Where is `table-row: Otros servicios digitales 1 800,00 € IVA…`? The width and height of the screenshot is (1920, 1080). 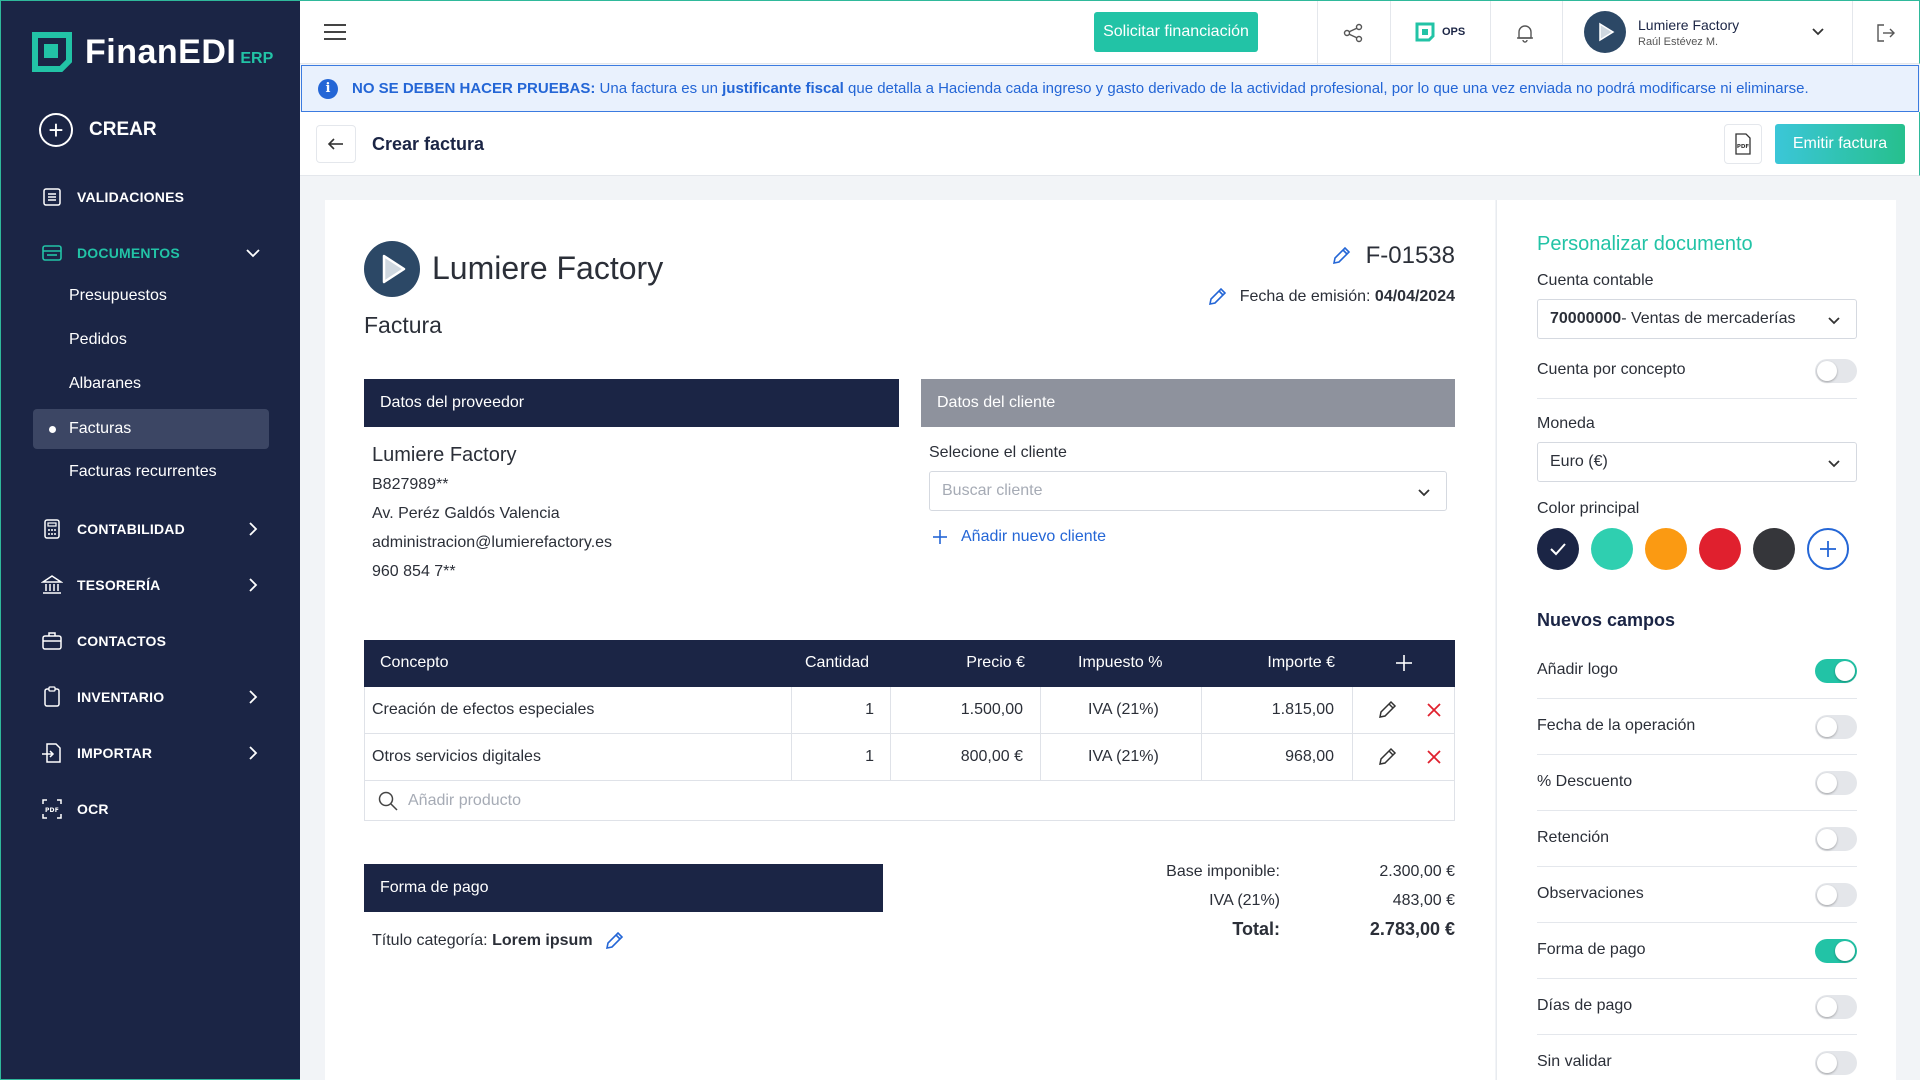
table-row: Otros servicios digitales 1 800,00 € IVA… is located at coordinates (909, 757).